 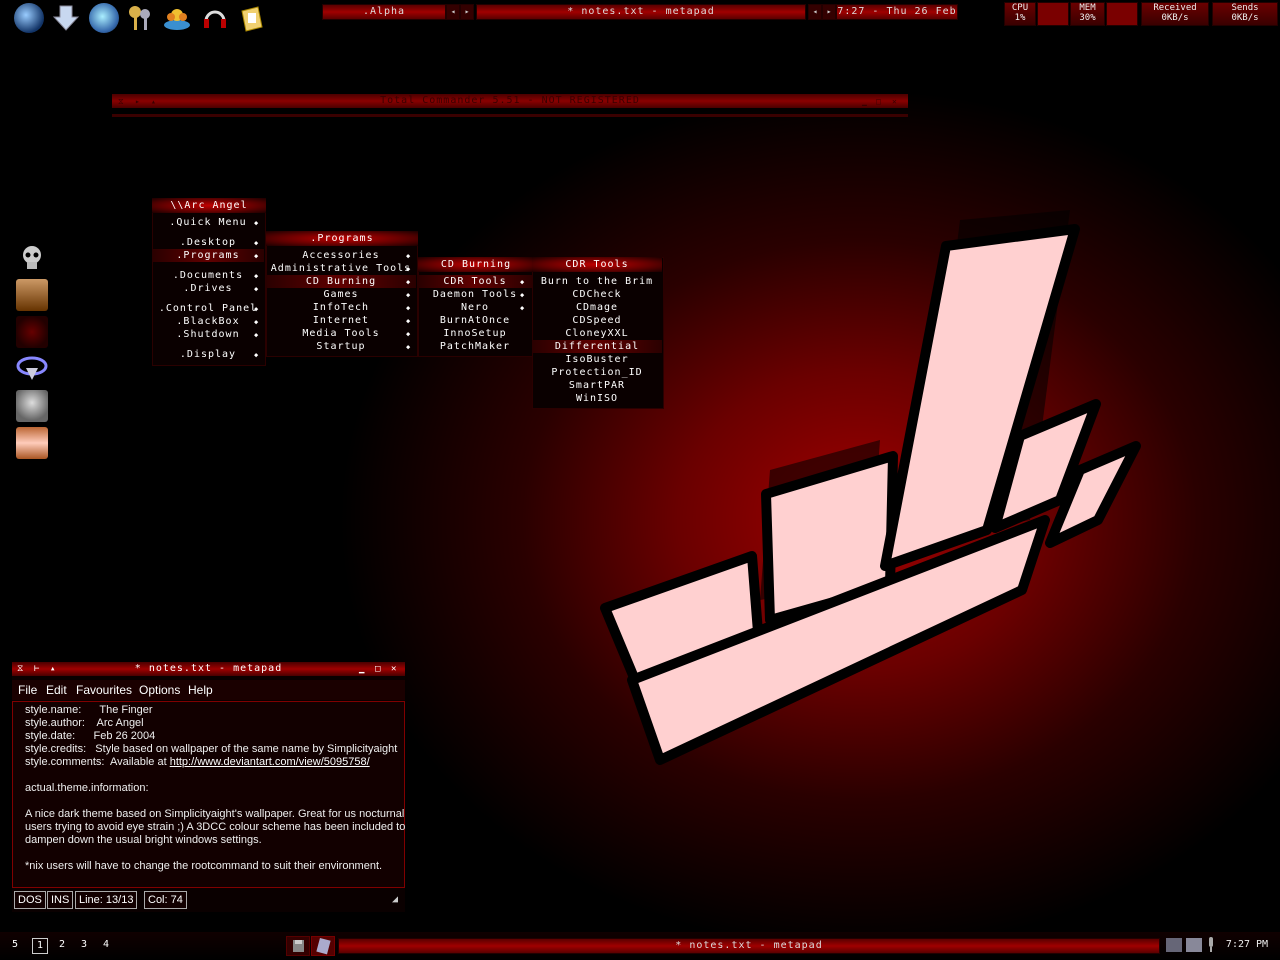 What do you see at coordinates (140, 18) in the screenshot?
I see `keys-icon` at bounding box center [140, 18].